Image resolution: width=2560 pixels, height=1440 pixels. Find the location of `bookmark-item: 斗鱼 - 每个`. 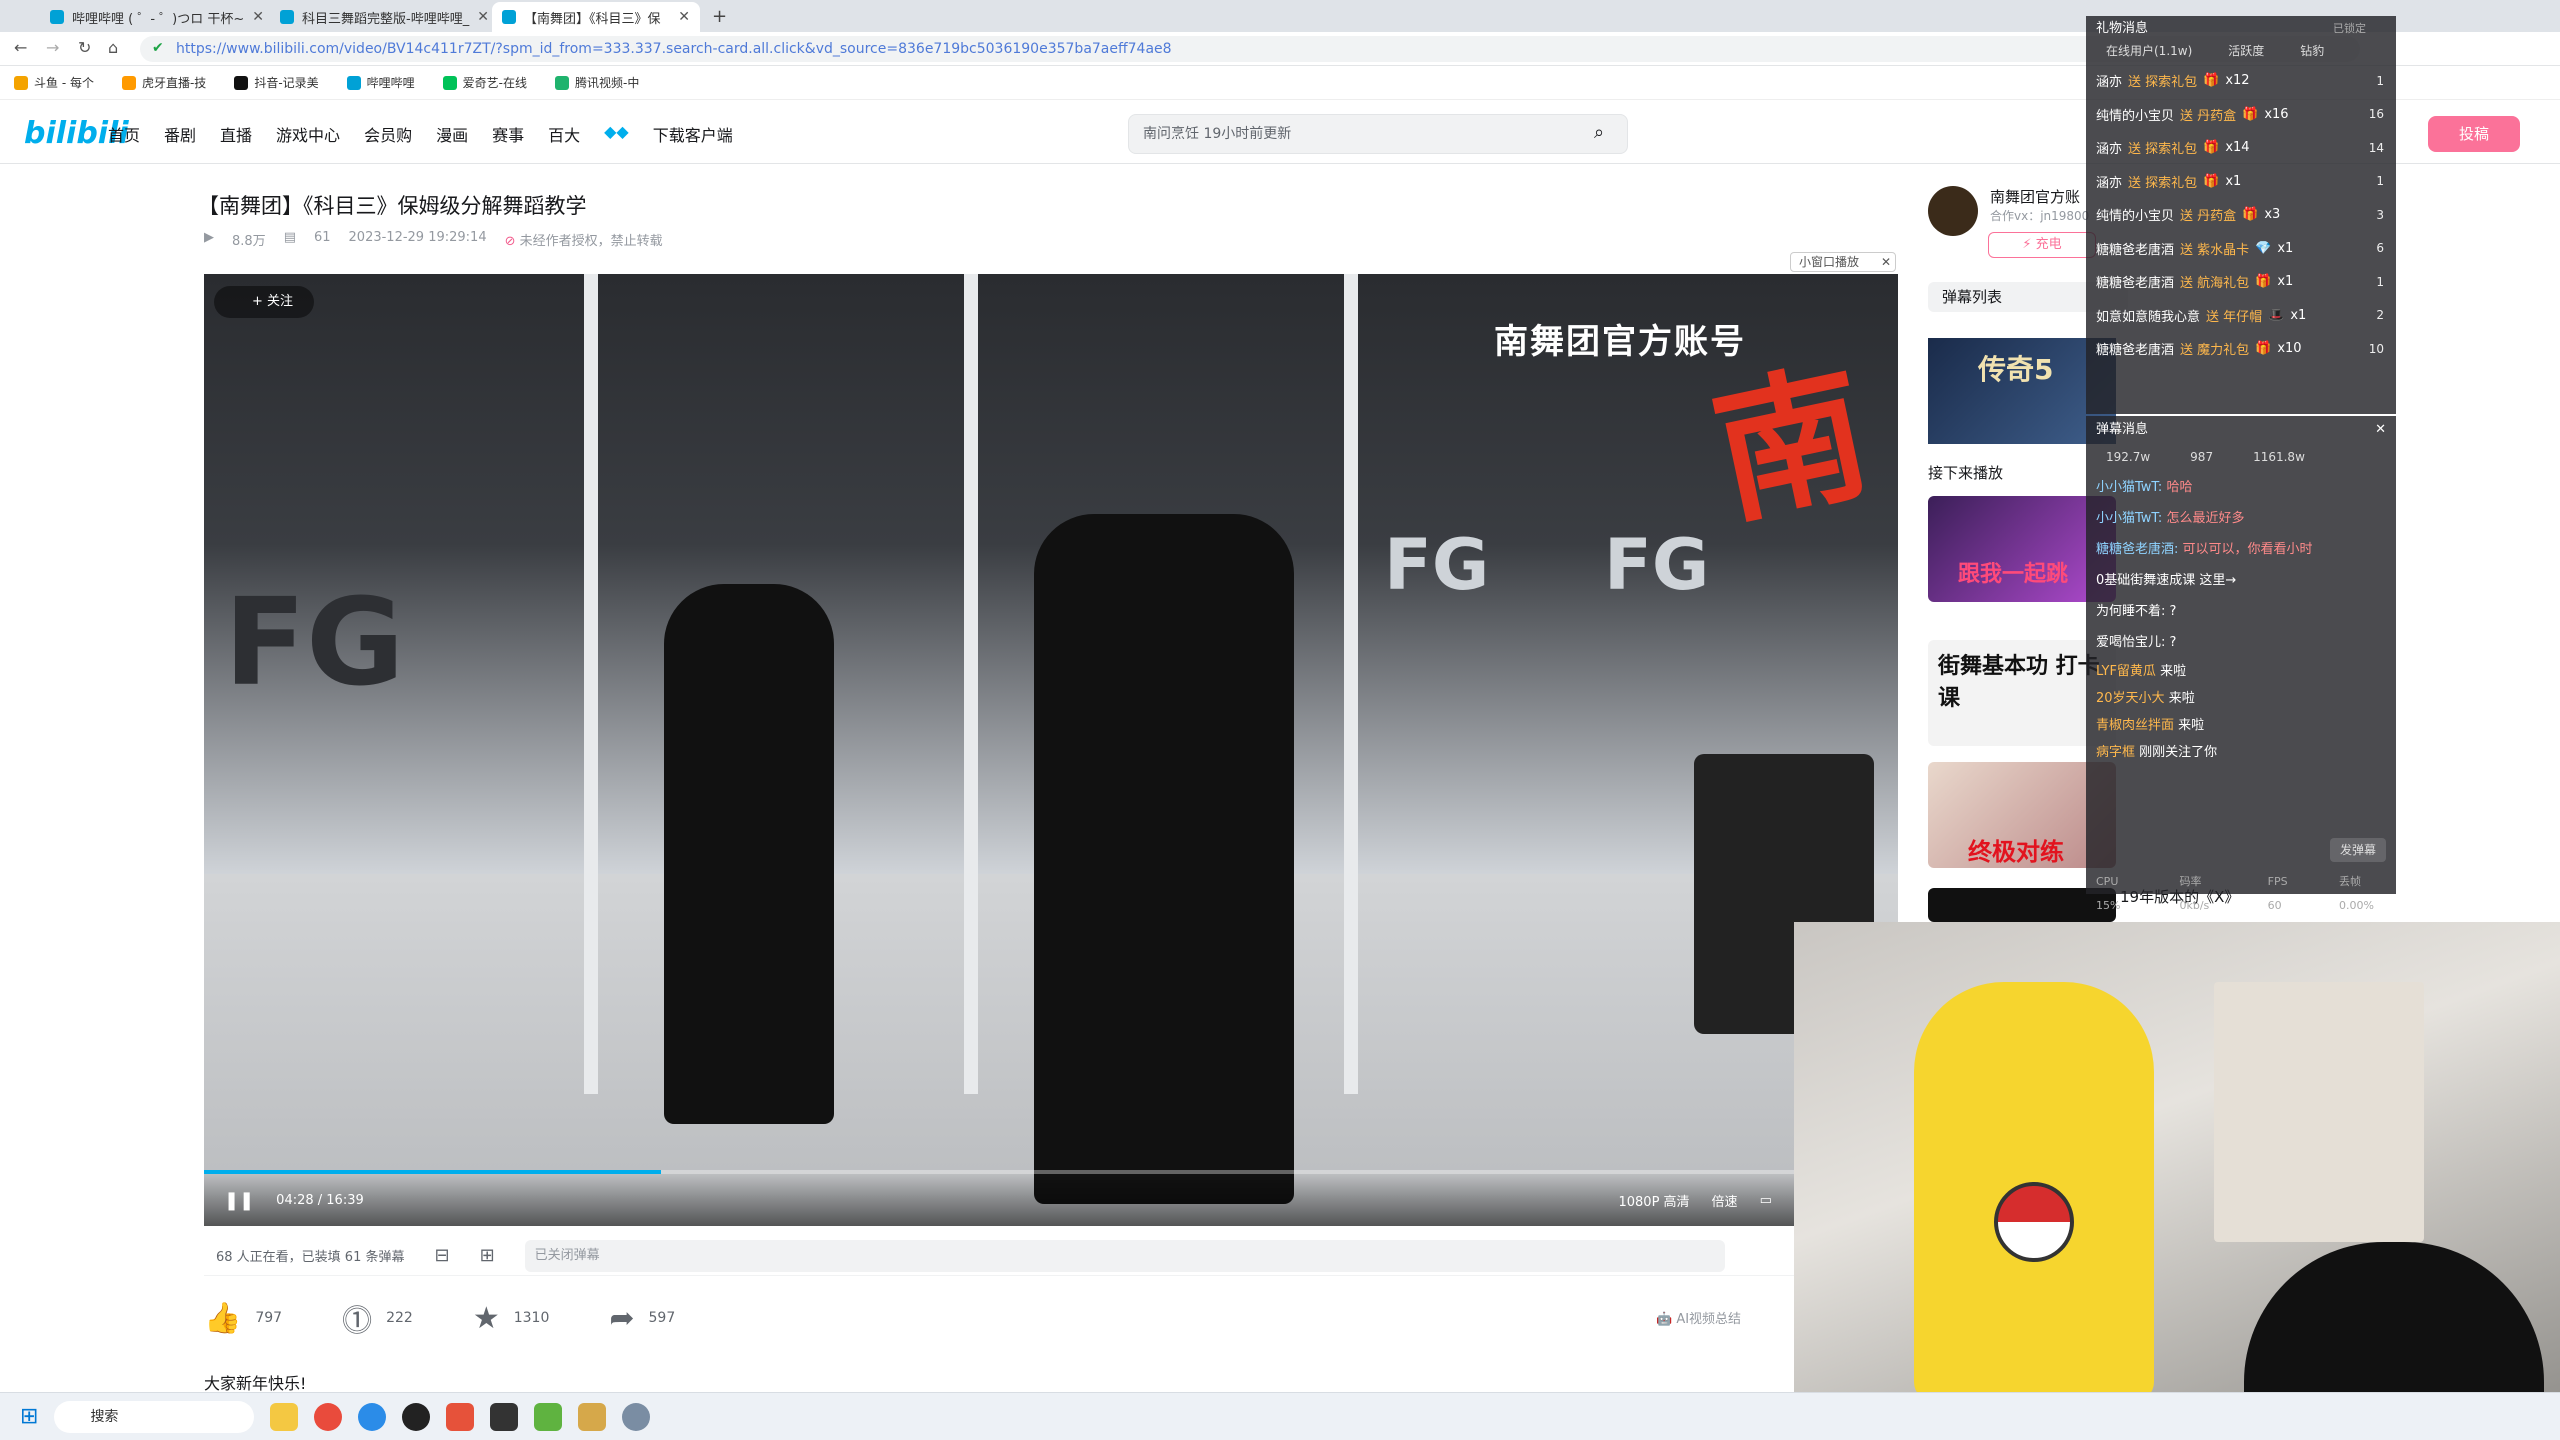

bookmark-item: 斗鱼 - 每个 is located at coordinates (54, 82).